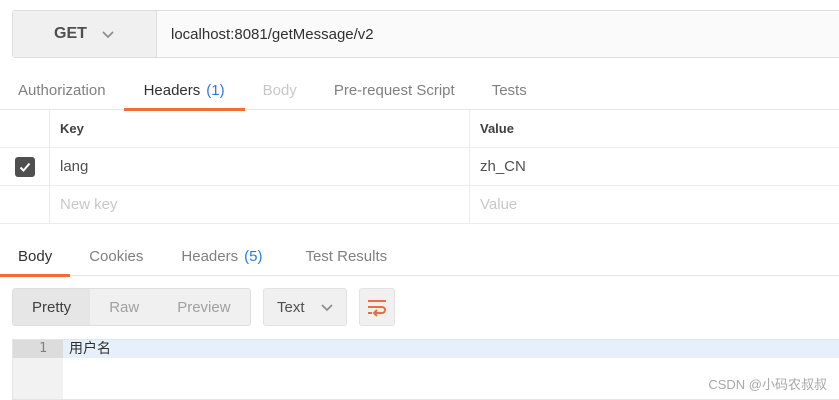 Image resolution: width=839 pixels, height=400 pixels. I want to click on wrap-lines-icon, so click(377, 308).